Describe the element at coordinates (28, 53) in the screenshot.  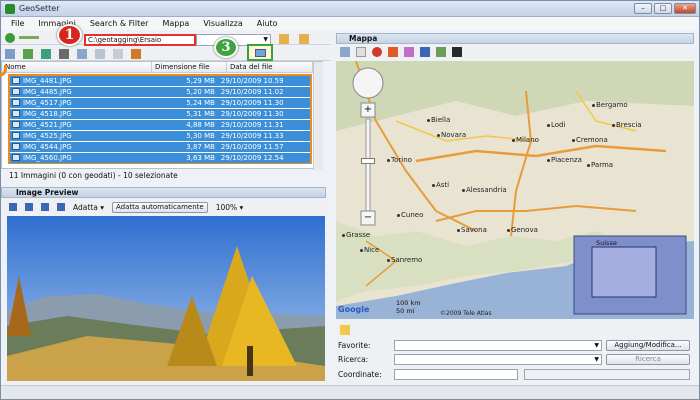
I see `refresh-icon` at that location.